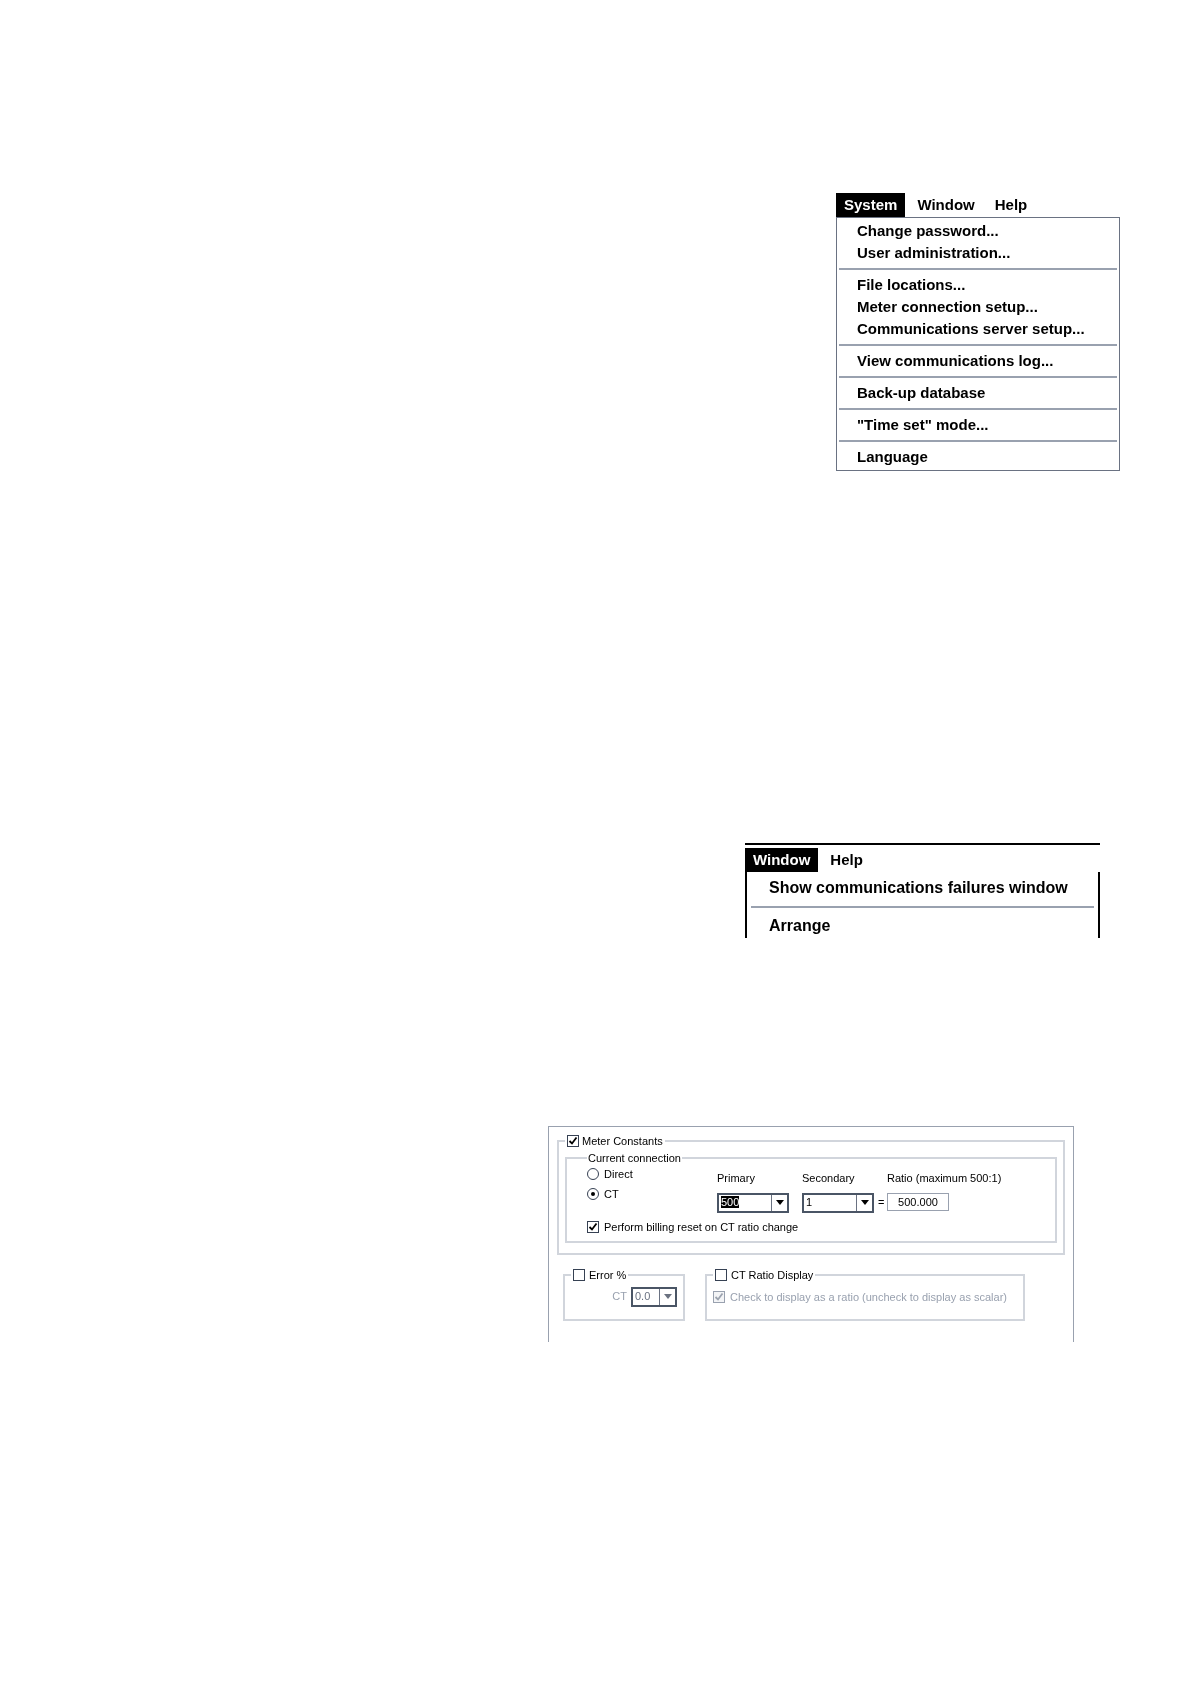 The height and width of the screenshot is (1684, 1190). What do you see at coordinates (619, 1297) in the screenshot?
I see `field-label: CT` at bounding box center [619, 1297].